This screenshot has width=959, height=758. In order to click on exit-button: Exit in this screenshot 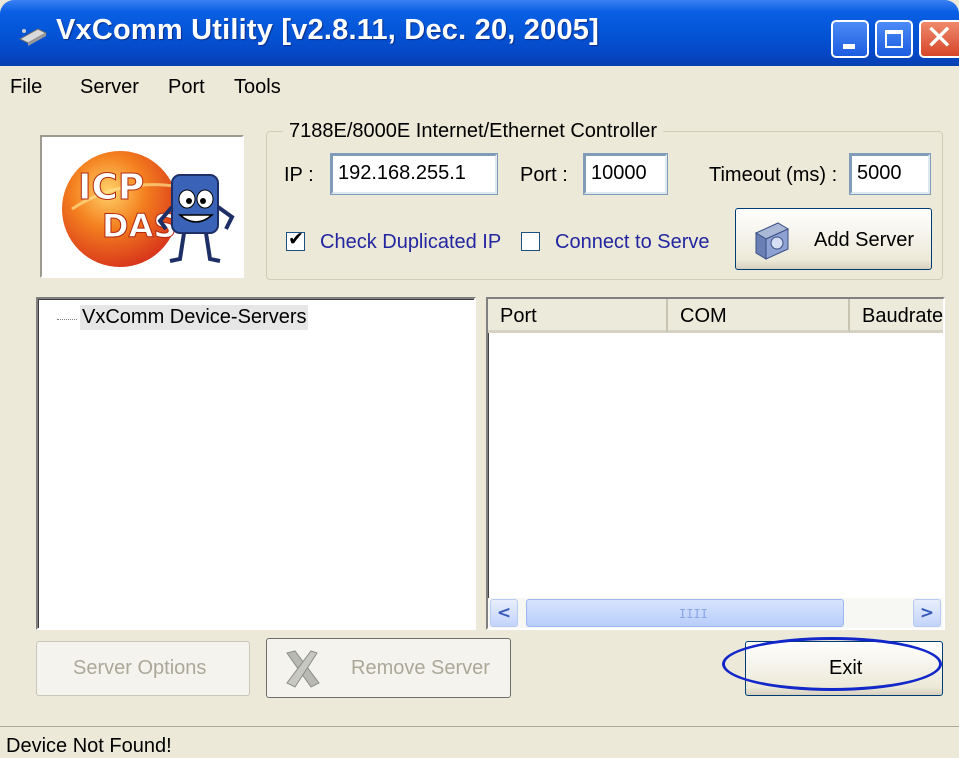, I will do `click(844, 668)`.